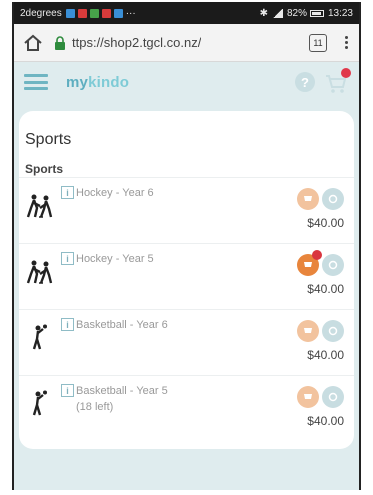 This screenshot has width=373, height=495. I want to click on home-icon, so click(33, 43).